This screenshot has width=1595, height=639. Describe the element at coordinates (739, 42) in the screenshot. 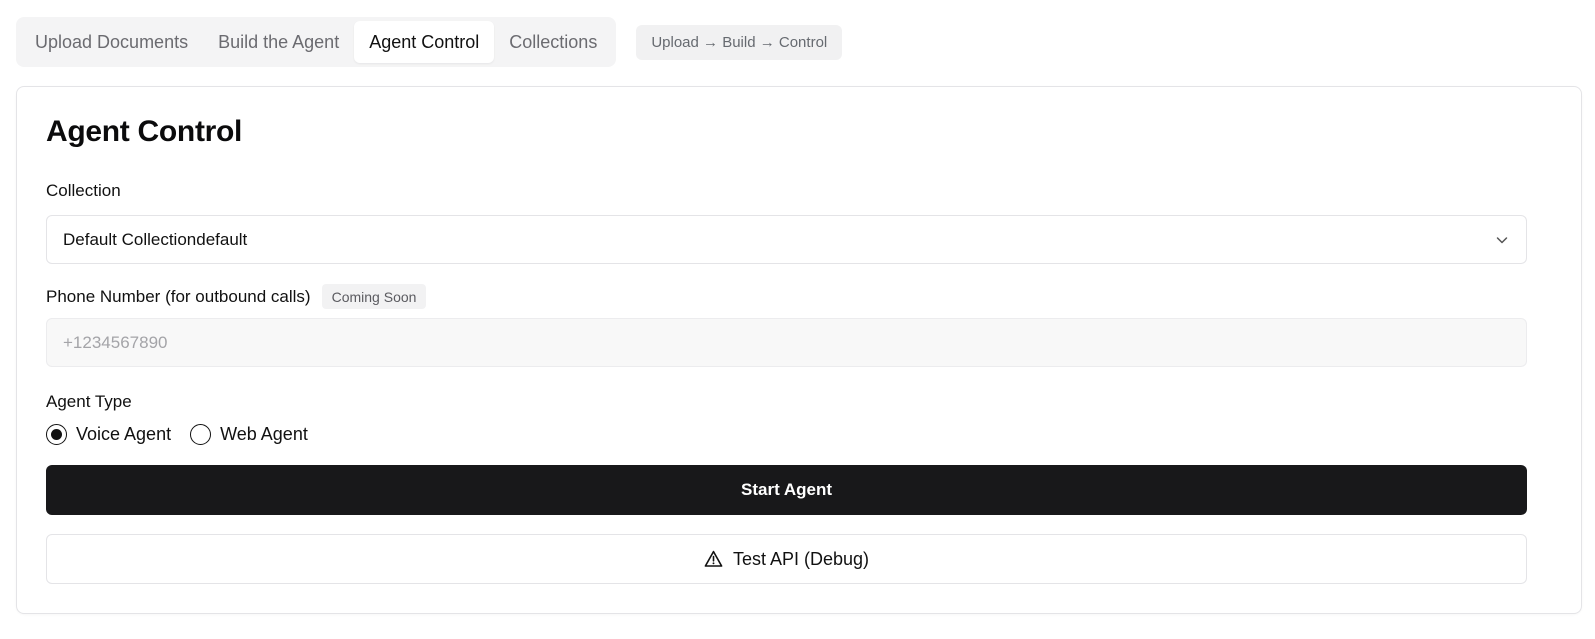

I see `workflow-hint: Upload → Build → Control` at that location.